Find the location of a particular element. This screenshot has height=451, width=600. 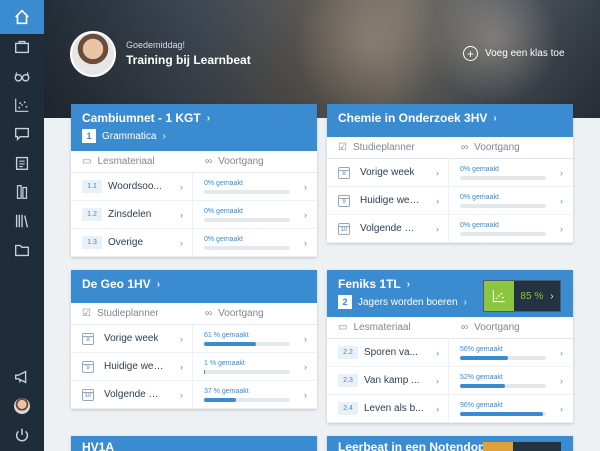

progress-cell: 61 % gemaakt › is located at coordinates (255, 338).